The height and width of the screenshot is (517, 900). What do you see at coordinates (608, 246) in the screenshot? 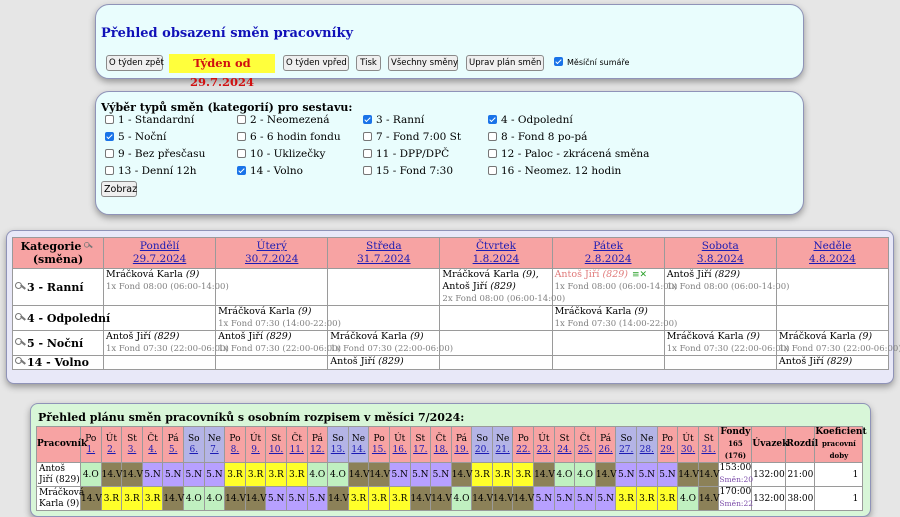
I see `day-name-link: Pátek` at bounding box center [608, 246].